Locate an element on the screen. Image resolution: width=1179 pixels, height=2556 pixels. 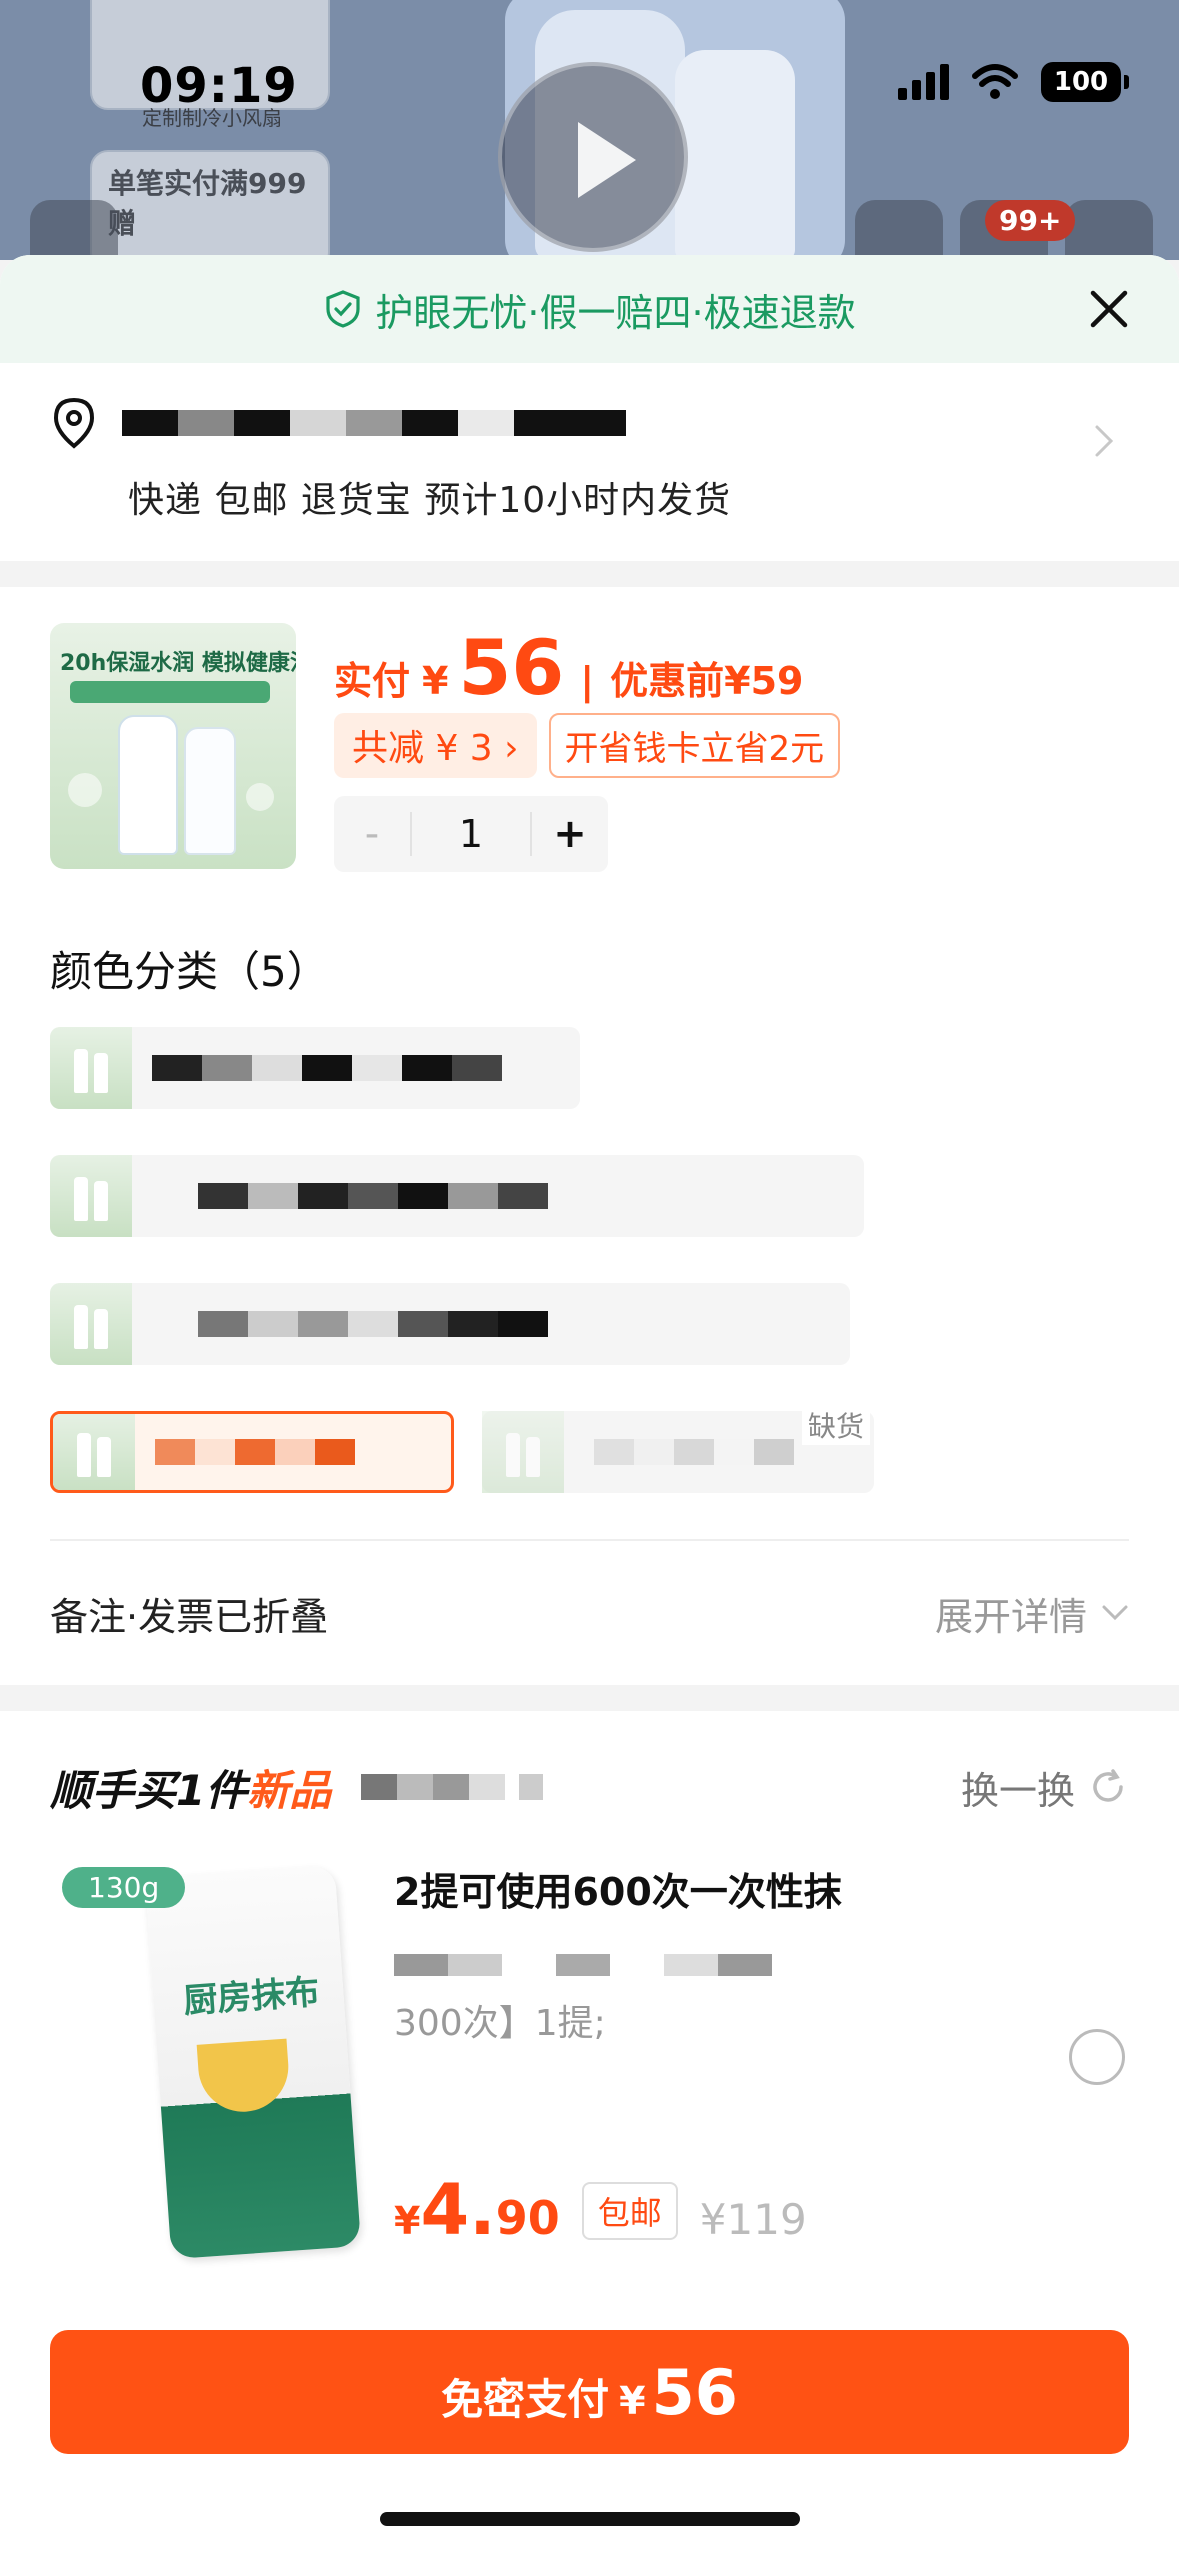
price-line: 实付 ¥ 56 | 优惠前¥59 is located at coordinates (731, 667).